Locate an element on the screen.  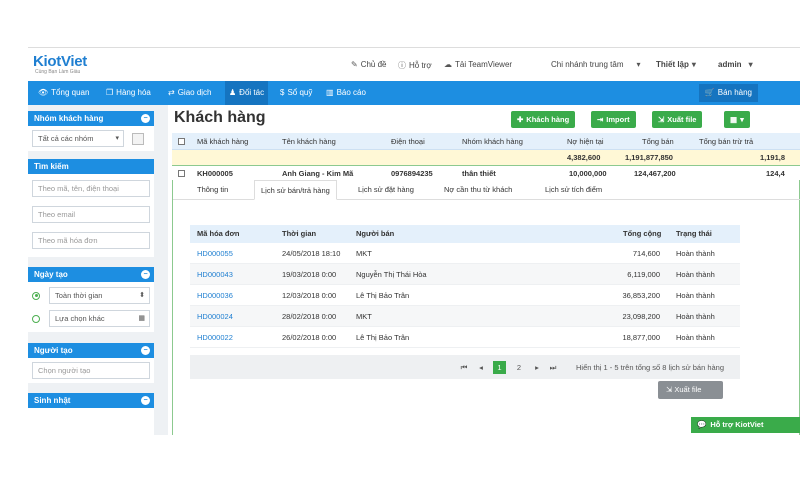
support-chat-widget: 💬 Hỗ trợ KiotViet is located at coordinates (745, 425).